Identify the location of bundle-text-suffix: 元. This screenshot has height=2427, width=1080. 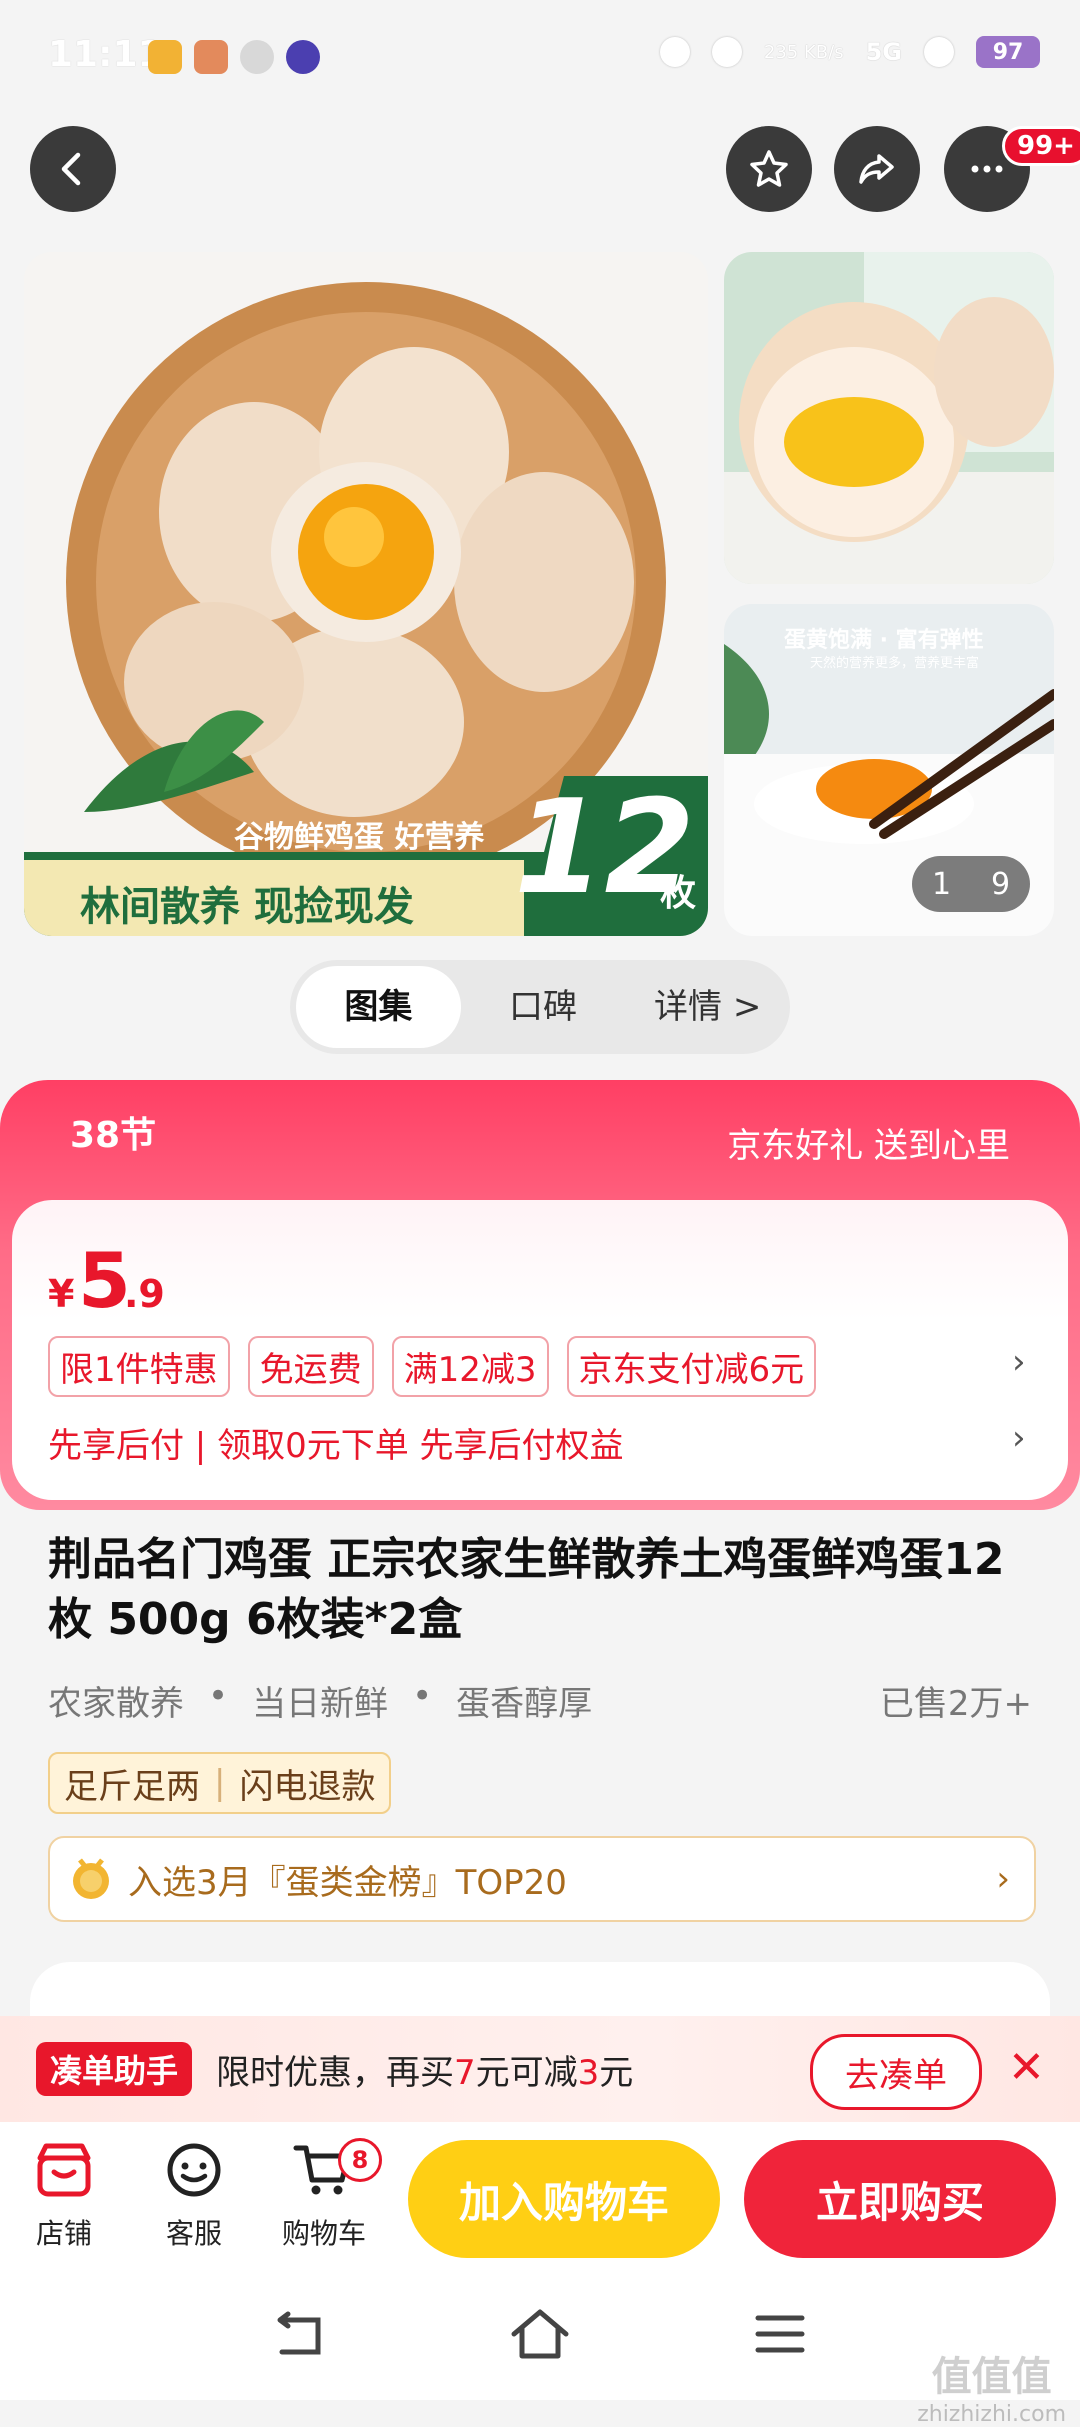
(616, 2072).